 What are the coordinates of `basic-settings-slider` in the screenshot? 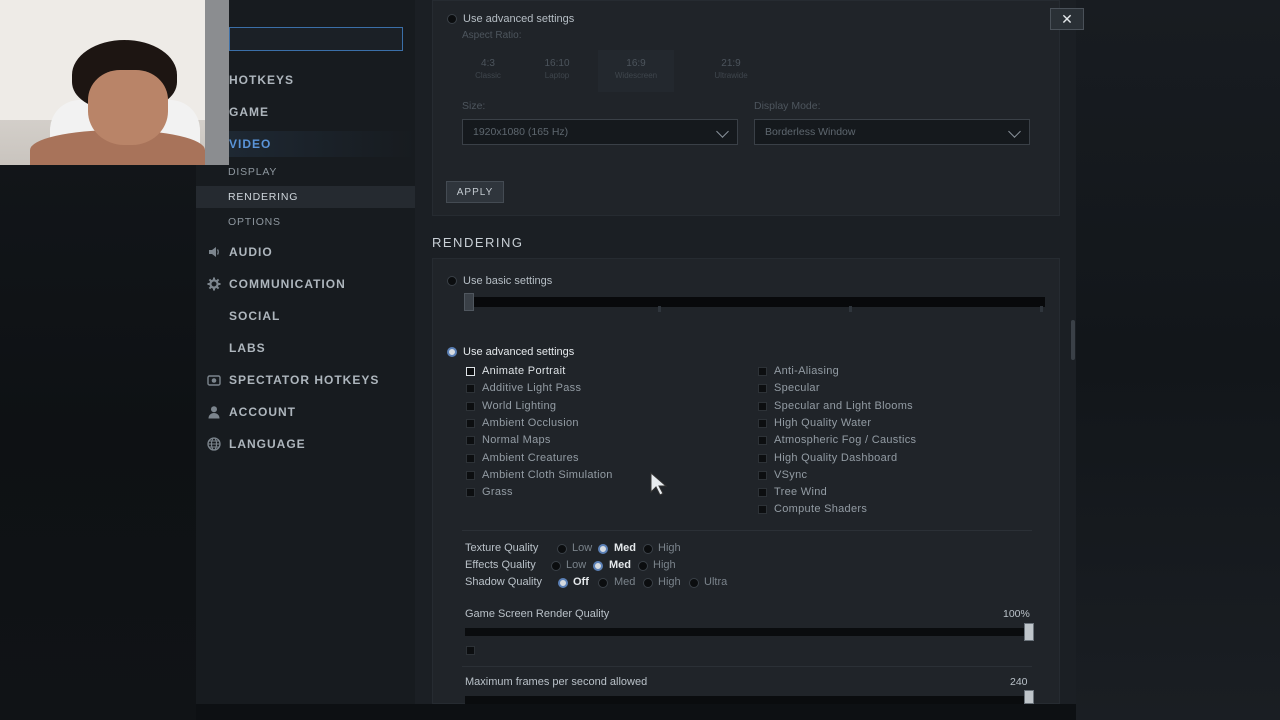 It's located at (755, 302).